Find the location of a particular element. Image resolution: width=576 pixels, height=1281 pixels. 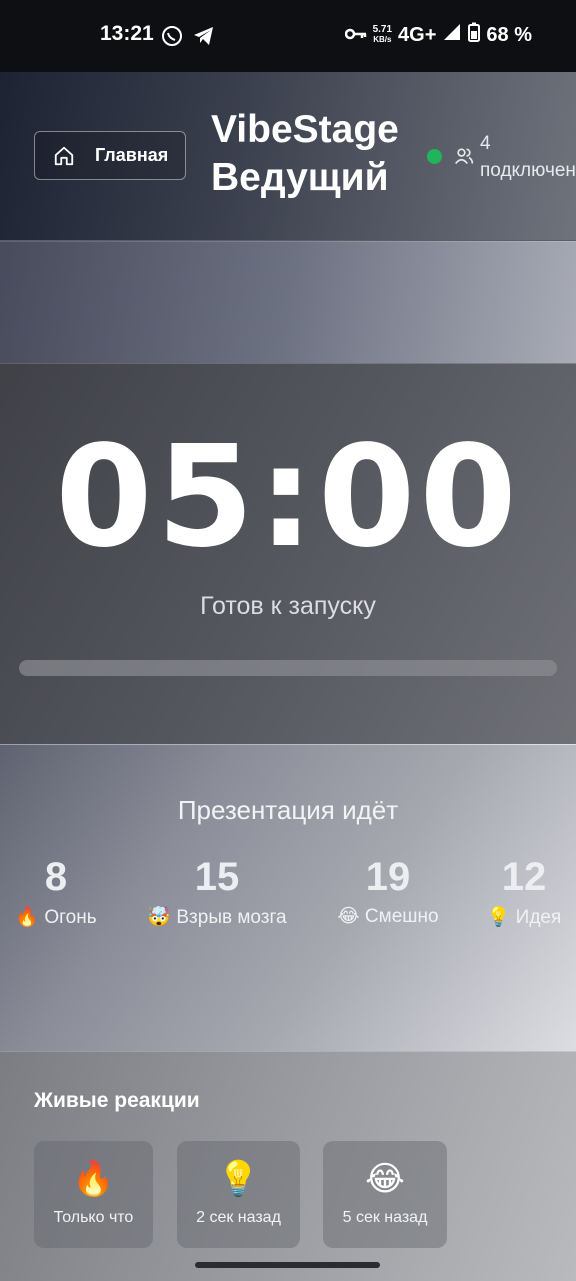

stat-count: 12 is located at coordinates (524, 877).